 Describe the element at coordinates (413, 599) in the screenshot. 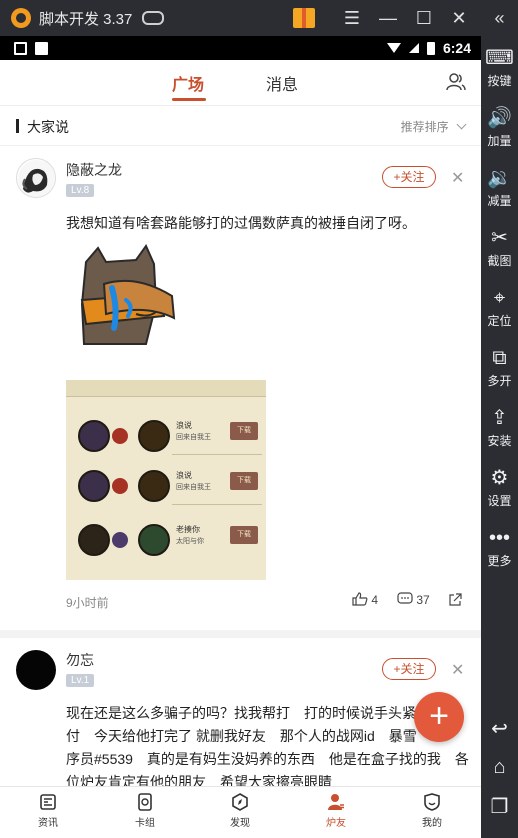

I see `comment-button: 37` at that location.